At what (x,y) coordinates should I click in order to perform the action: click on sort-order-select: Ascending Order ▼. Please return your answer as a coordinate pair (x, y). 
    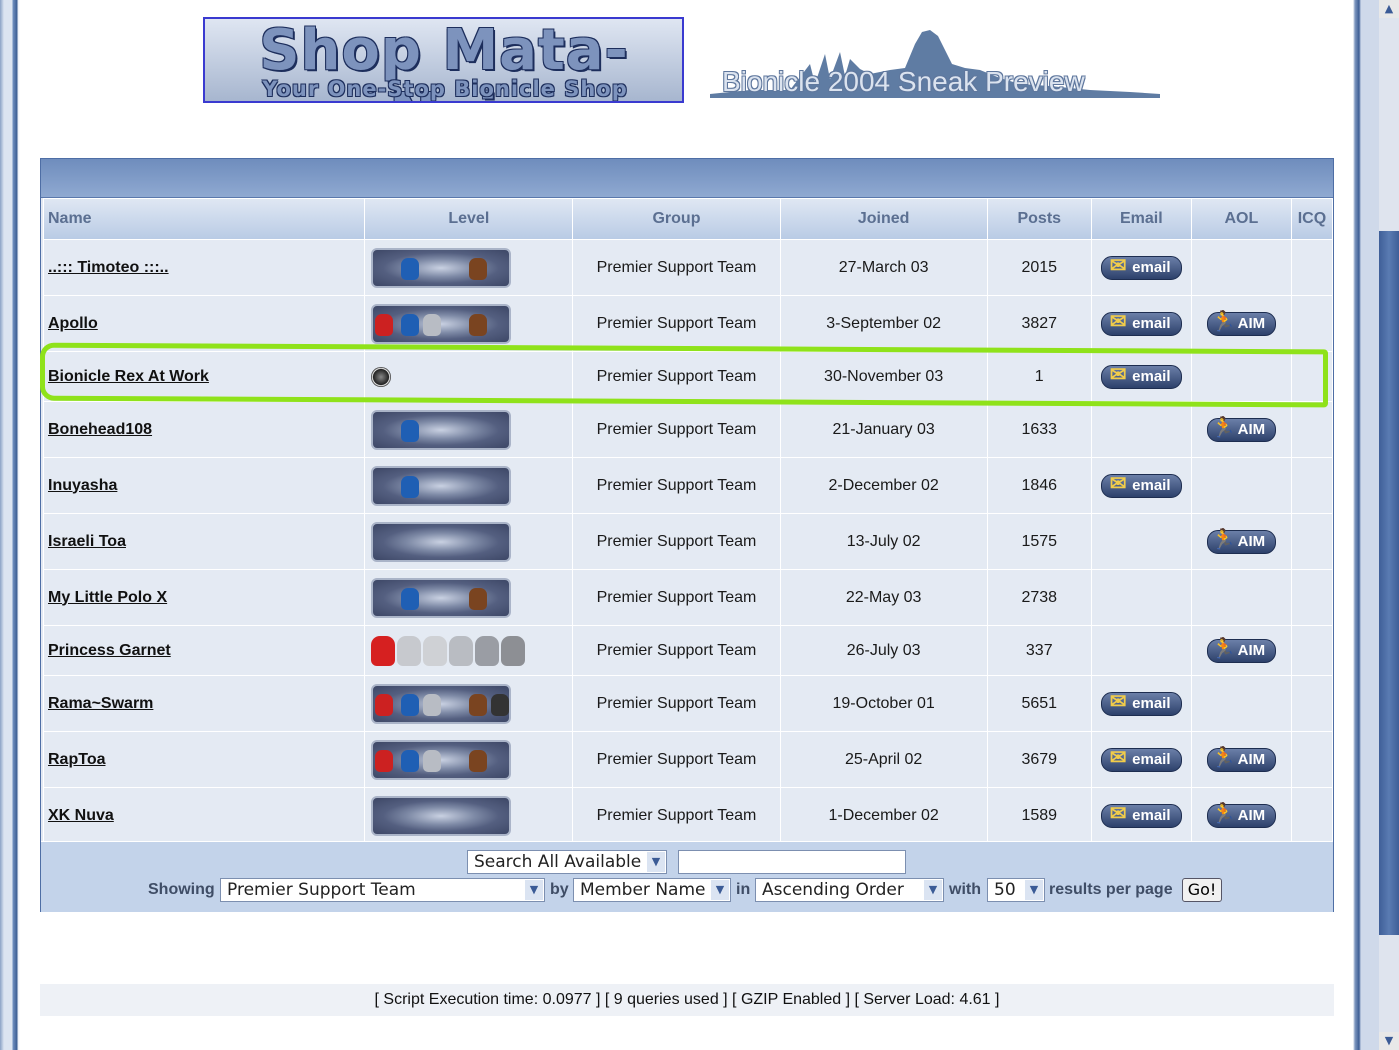
    Looking at the image, I should click on (849, 890).